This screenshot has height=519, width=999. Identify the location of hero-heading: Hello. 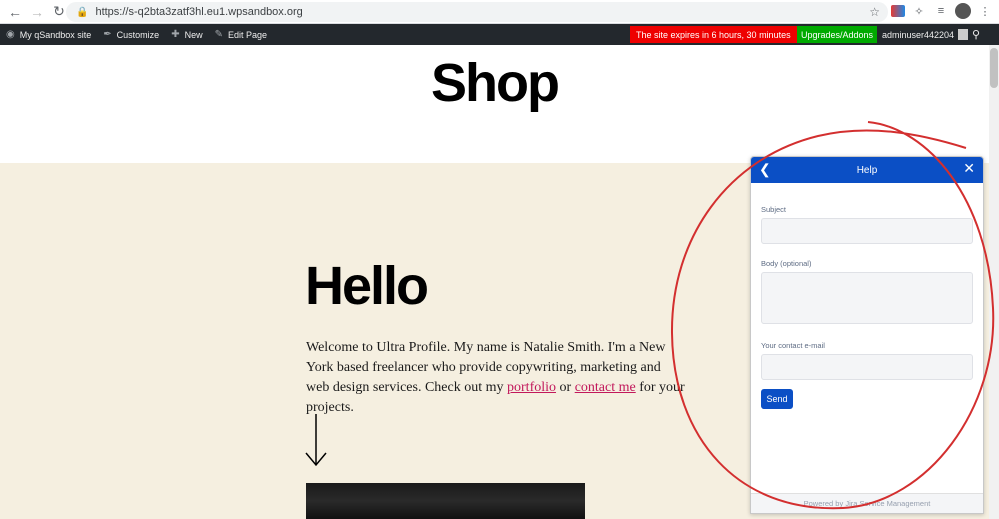
(367, 286).